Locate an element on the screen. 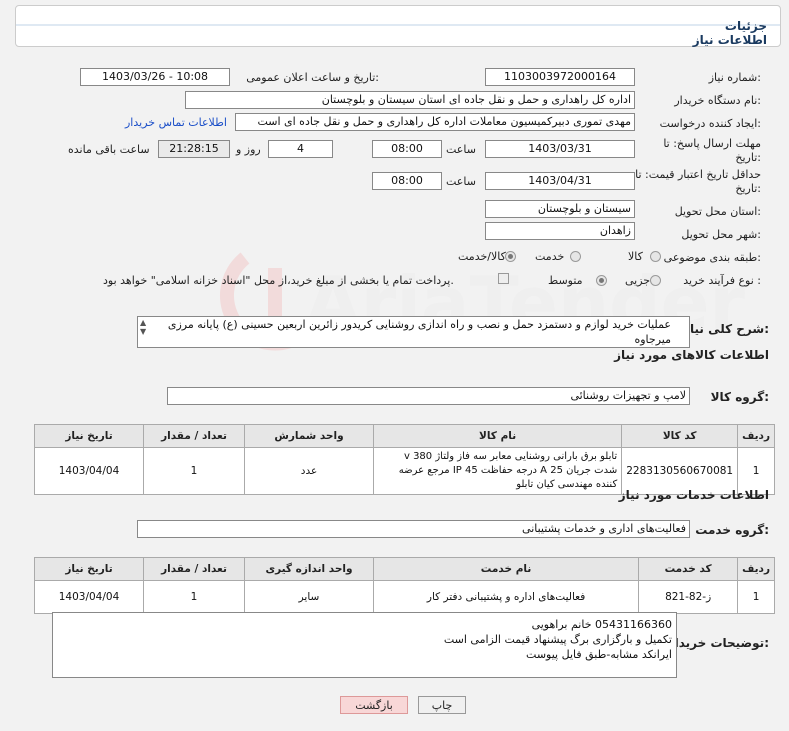 The height and width of the screenshot is (731, 789). buyer-org-label: نام دستگاه خریدار: is located at coordinates (717, 100).